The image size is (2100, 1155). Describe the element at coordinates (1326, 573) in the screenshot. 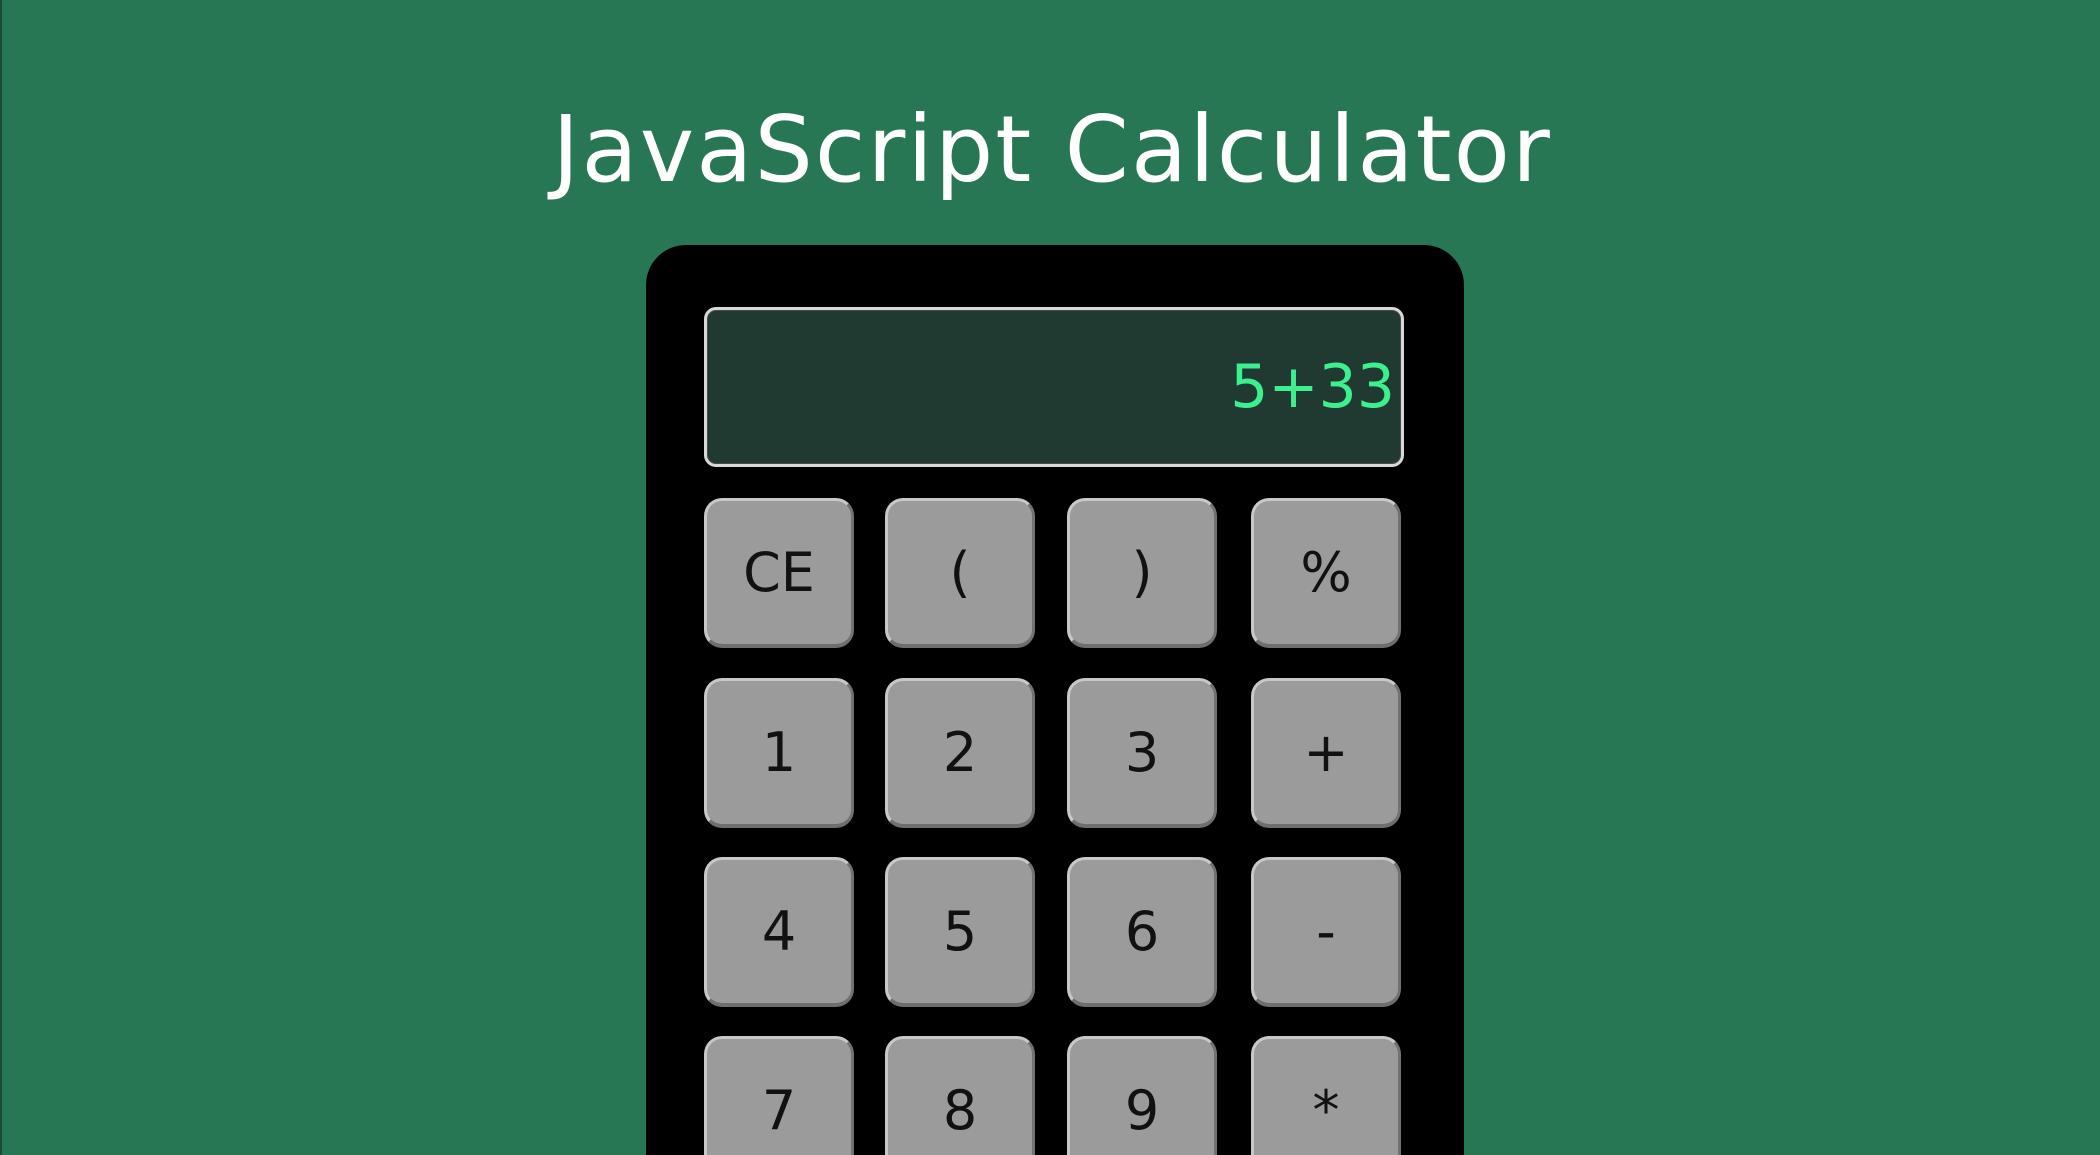

I see `key-percent: %` at that location.